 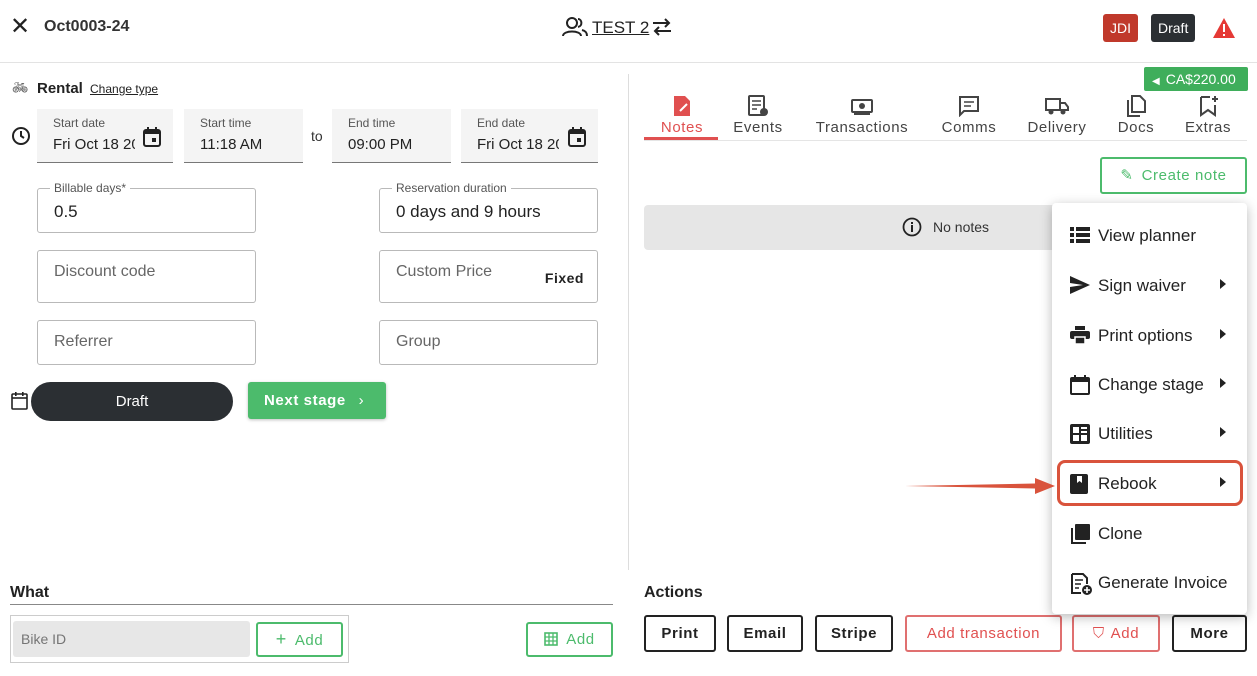 I want to click on tabs-divider, so click(x=945, y=140).